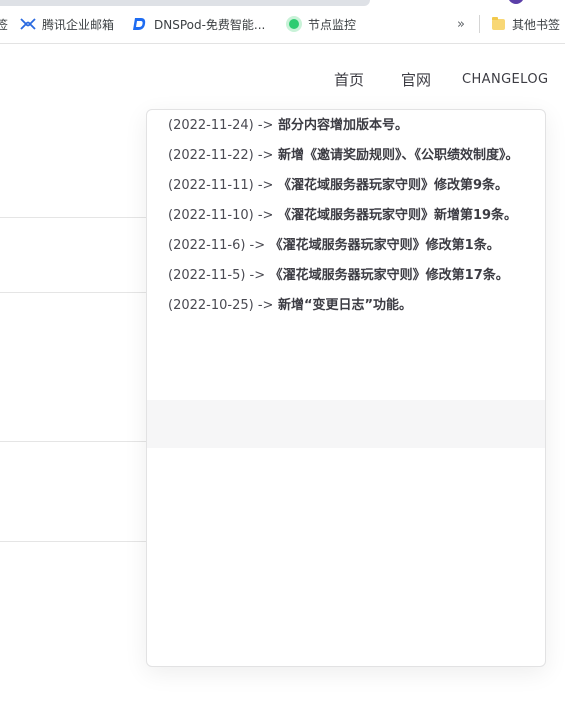 The width and height of the screenshot is (565, 724). Describe the element at coordinates (342, 125) in the screenshot. I see `entry-text: 部分内容增加版本号。` at that location.